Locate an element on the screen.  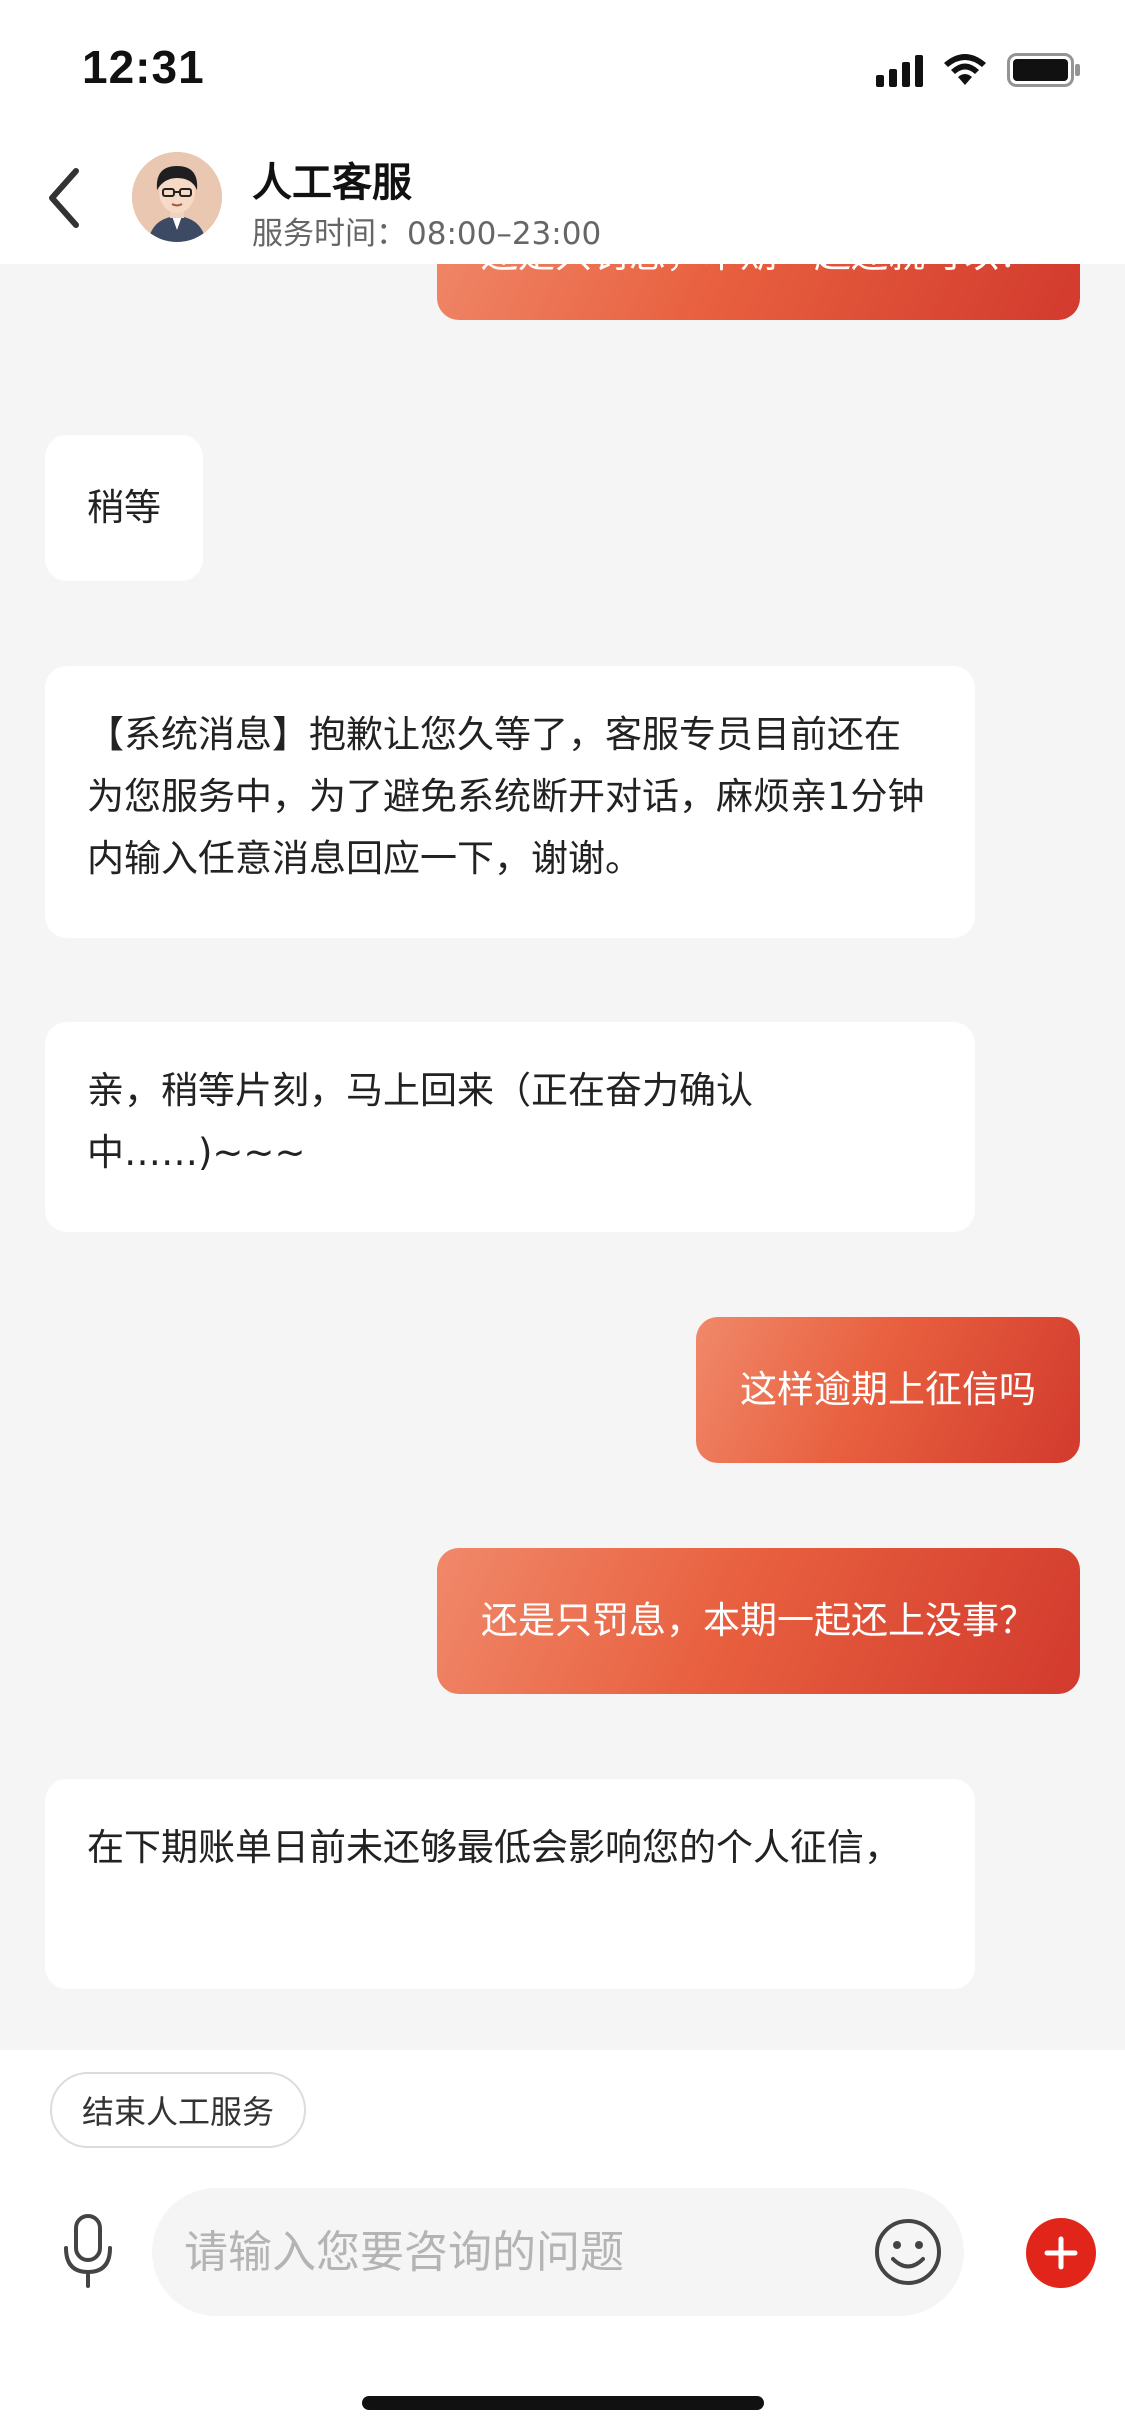
microphone-icon is located at coordinates (88, 2251).